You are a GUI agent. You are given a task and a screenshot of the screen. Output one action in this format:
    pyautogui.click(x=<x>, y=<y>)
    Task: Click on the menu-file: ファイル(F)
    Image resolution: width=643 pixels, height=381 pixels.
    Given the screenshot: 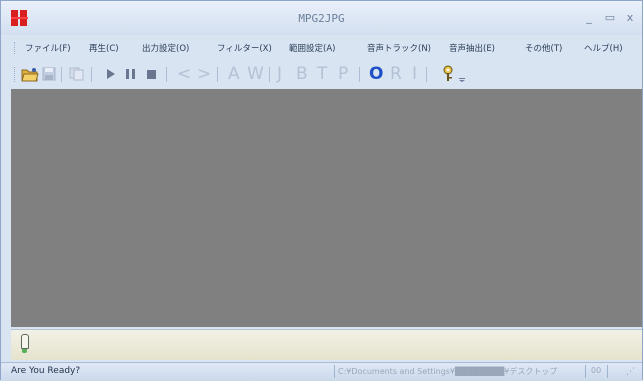 What is the action you would take?
    pyautogui.click(x=48, y=48)
    